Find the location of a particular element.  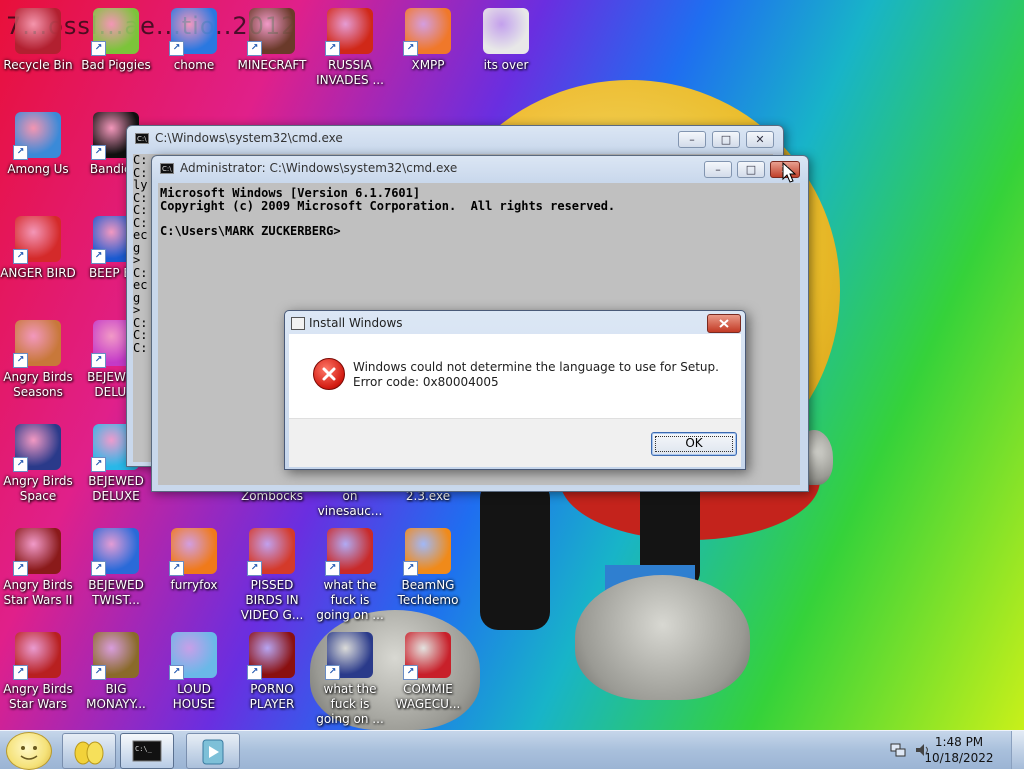

taskbar-cmd-button: C:\_ is located at coordinates (147, 751).